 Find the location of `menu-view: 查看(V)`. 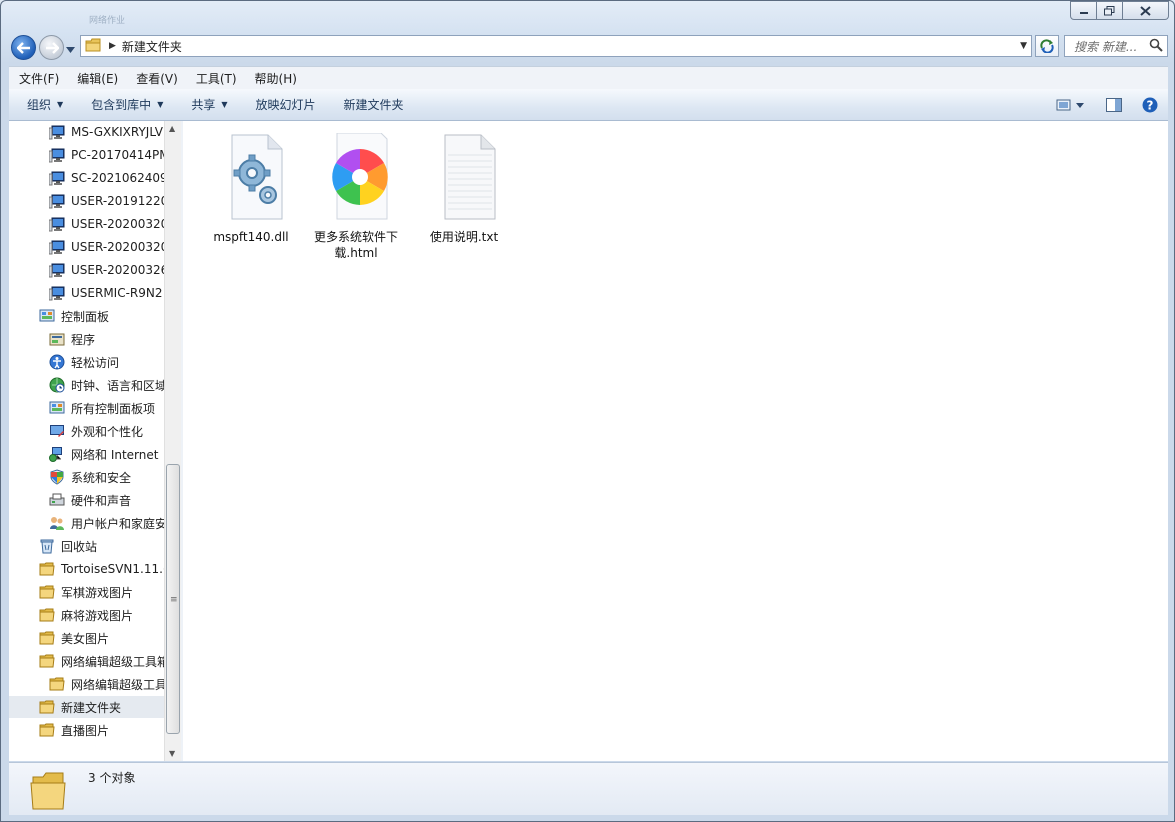

menu-view: 查看(V) is located at coordinates (156, 78).